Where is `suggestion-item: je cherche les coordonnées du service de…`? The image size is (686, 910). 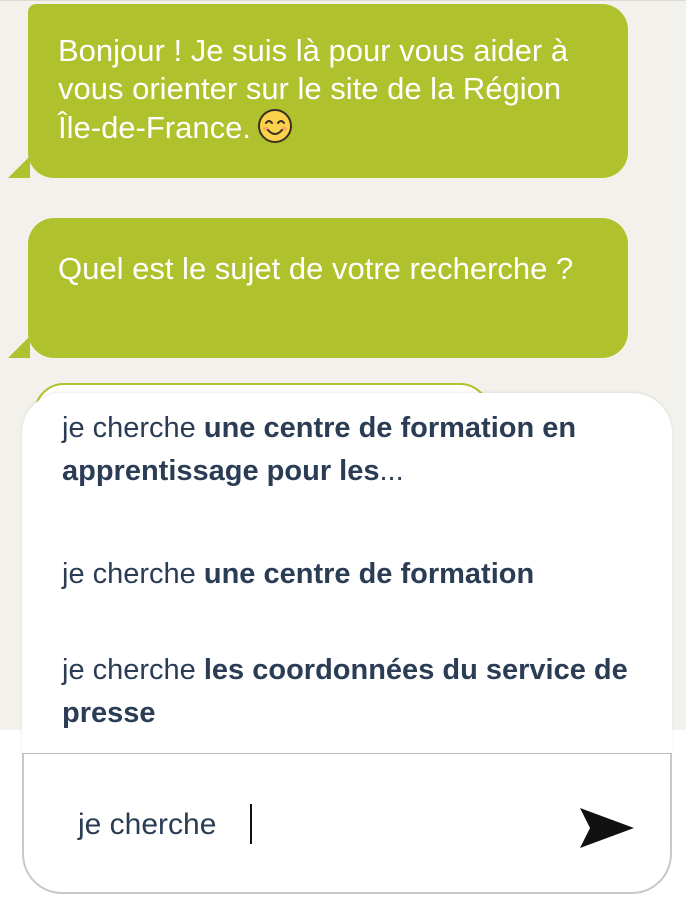
suggestion-item: je cherche les coordonnées du service de… is located at coordinates (352, 692).